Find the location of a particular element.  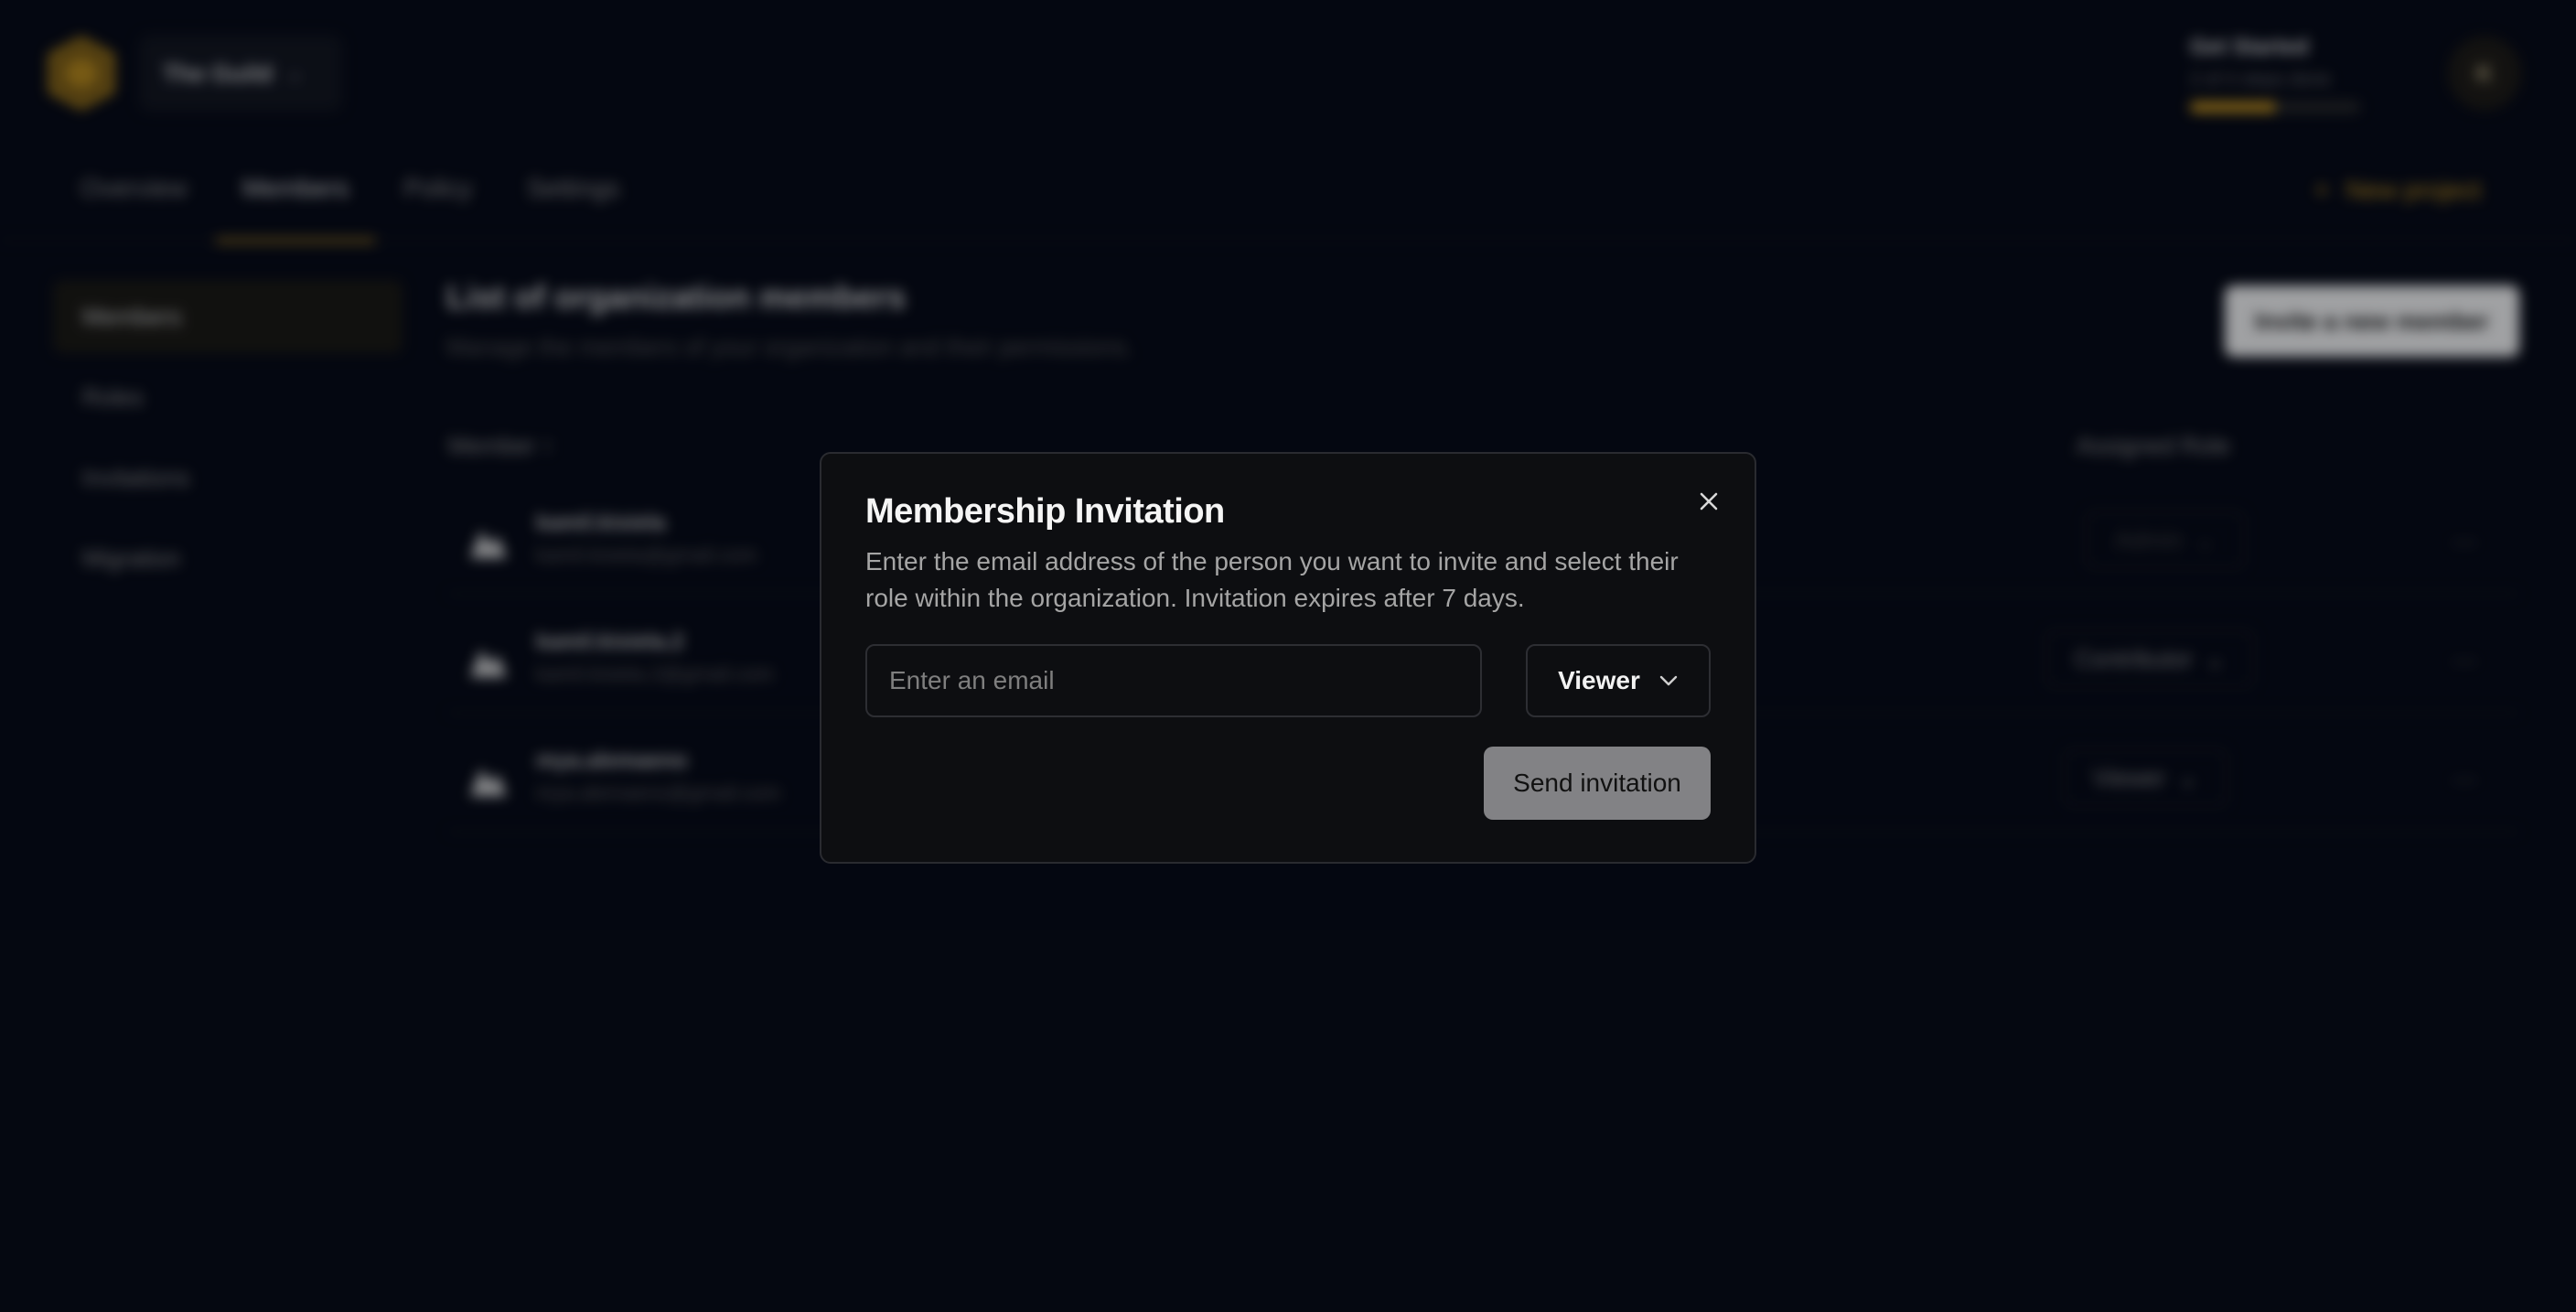

close-icon is located at coordinates (1709, 501).